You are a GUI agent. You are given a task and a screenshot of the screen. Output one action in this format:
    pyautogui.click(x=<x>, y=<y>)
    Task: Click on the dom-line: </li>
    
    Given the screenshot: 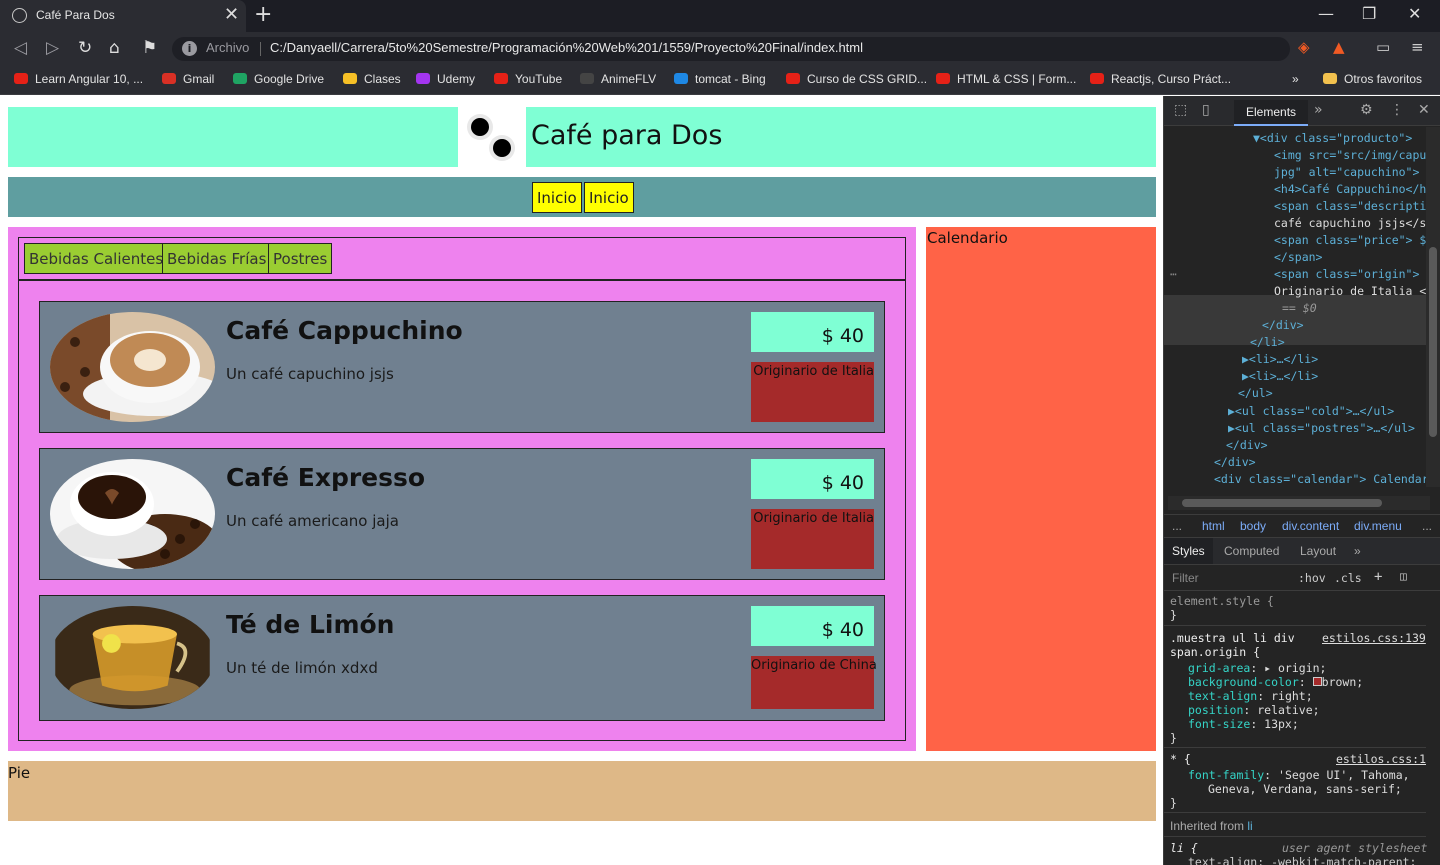 What is the action you would take?
    pyautogui.click(x=1267, y=342)
    